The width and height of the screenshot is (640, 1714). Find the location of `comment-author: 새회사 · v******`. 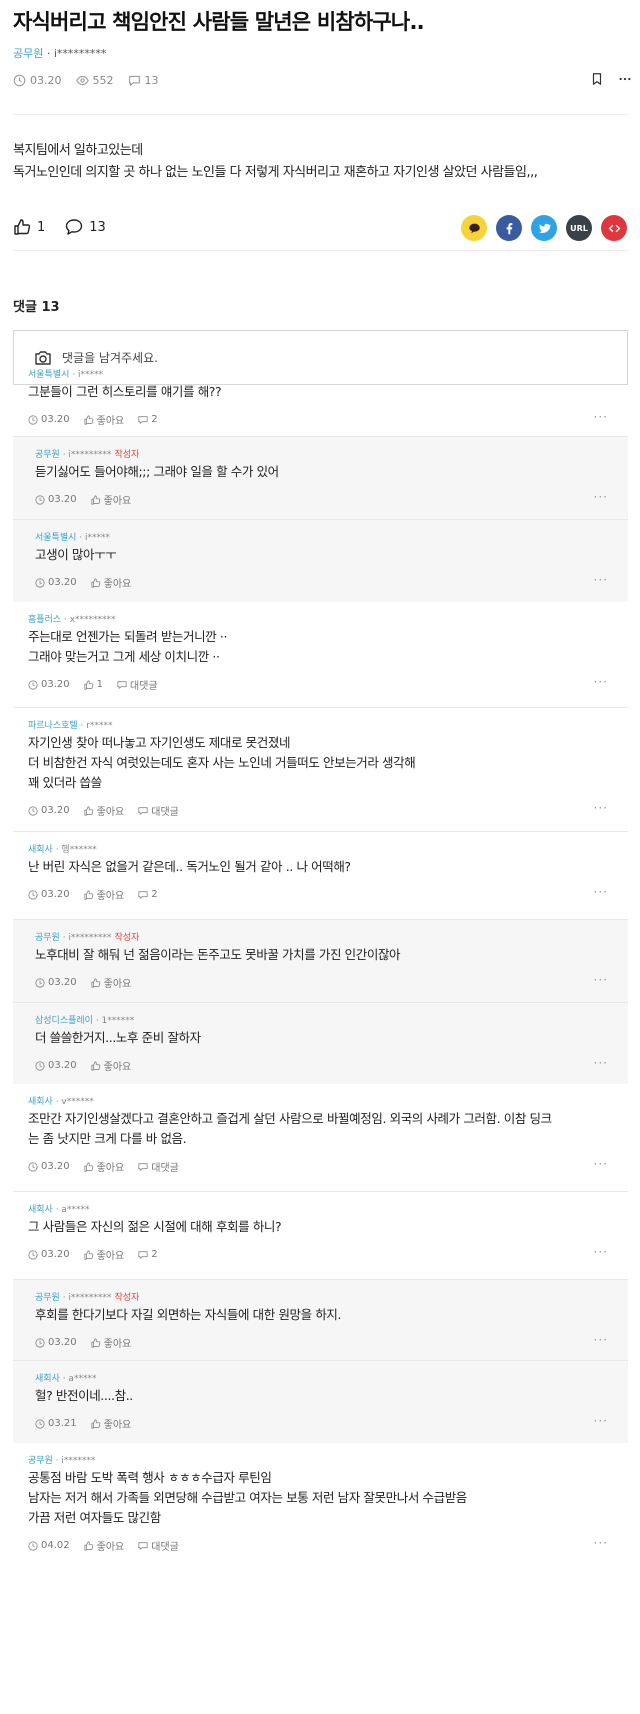

comment-author: 새회사 · v****** is located at coordinates (61, 1100).